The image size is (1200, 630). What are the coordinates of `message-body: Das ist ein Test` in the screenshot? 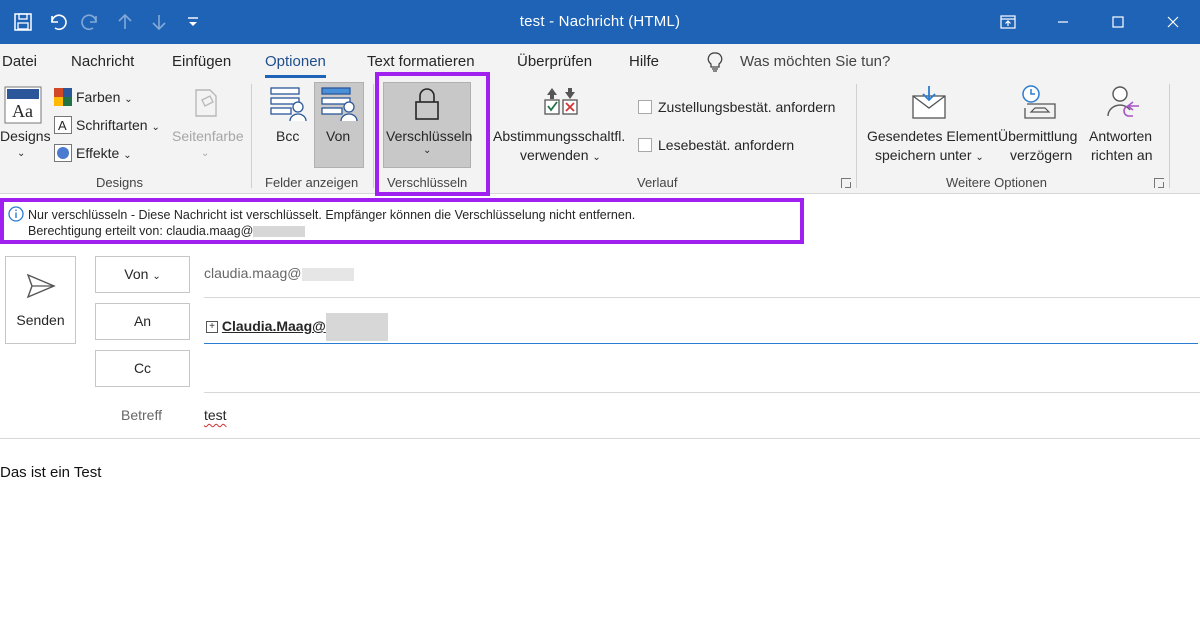 It's located at (50, 472).